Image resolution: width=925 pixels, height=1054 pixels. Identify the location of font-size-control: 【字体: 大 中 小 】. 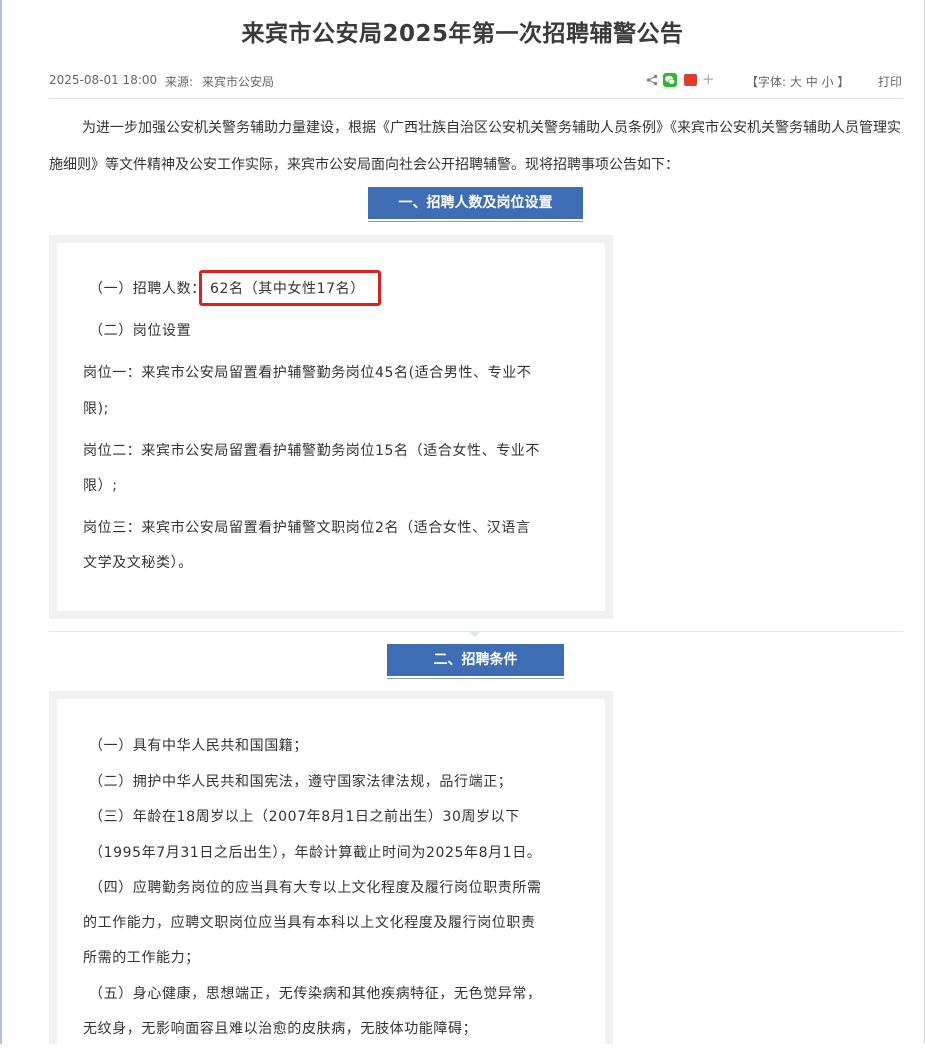
(797, 81).